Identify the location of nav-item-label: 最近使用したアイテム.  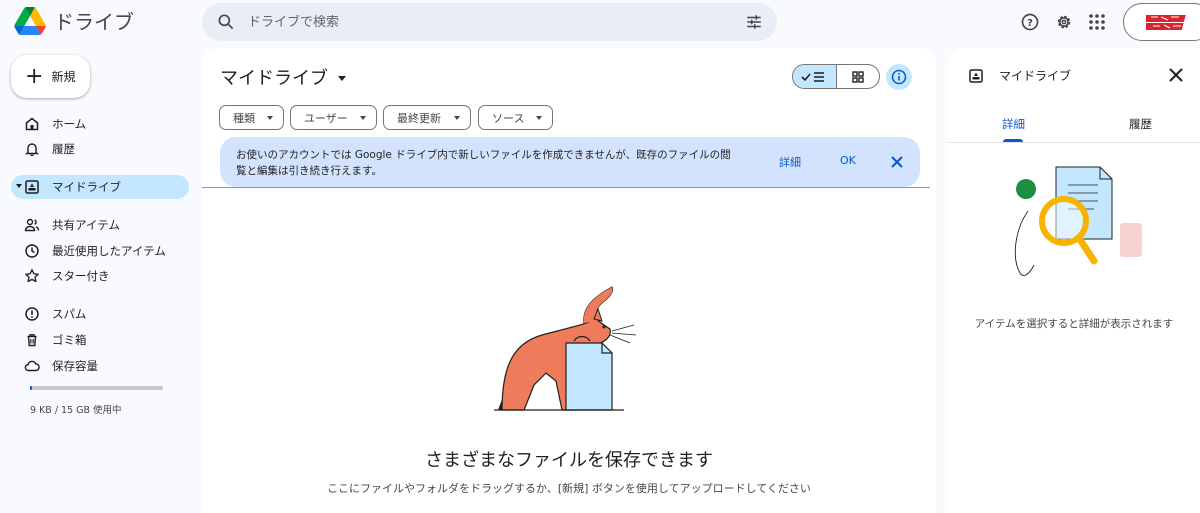
(109, 251).